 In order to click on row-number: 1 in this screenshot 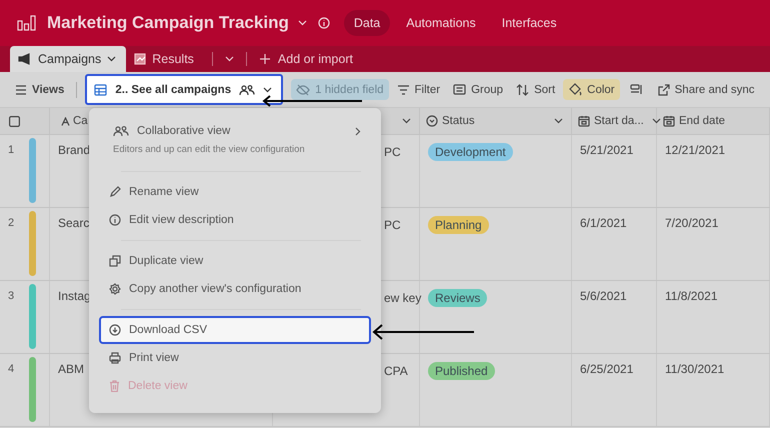, I will do `click(11, 150)`.